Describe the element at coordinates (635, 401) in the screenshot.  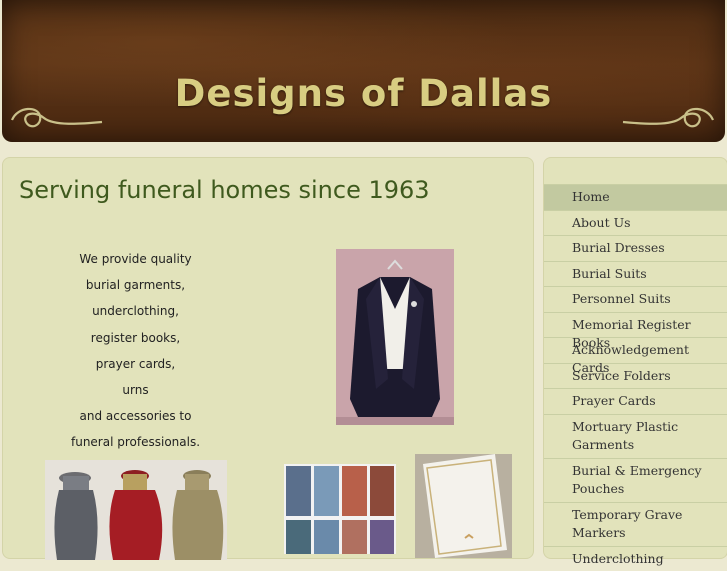
I see `nav-item-prayer-cards: Prayer Cards` at that location.